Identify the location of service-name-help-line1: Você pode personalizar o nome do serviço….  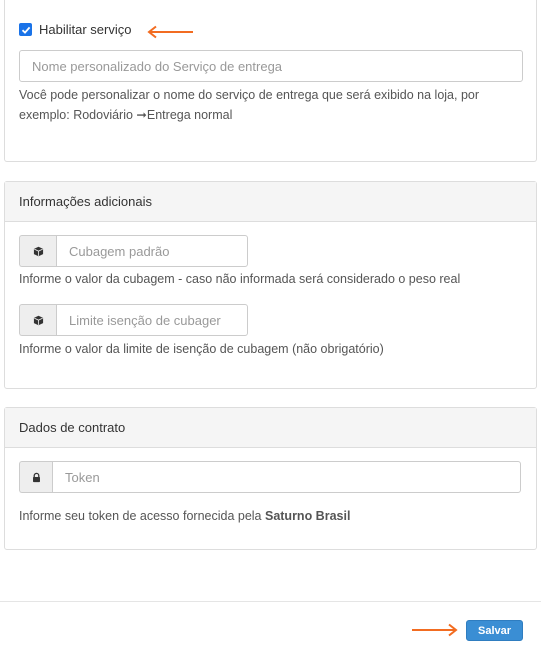
(249, 95).